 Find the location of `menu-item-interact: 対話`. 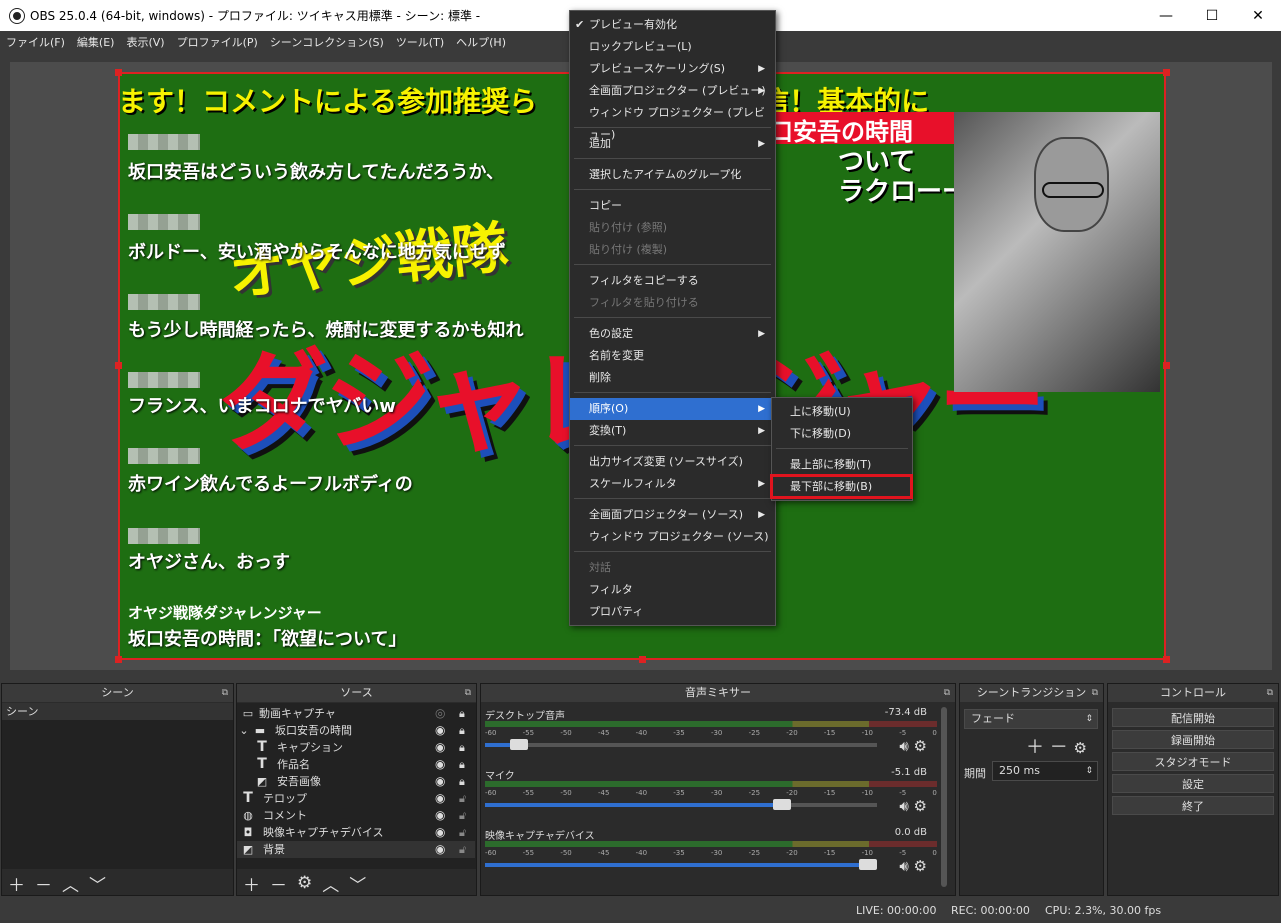

menu-item-interact: 対話 is located at coordinates (672, 568).